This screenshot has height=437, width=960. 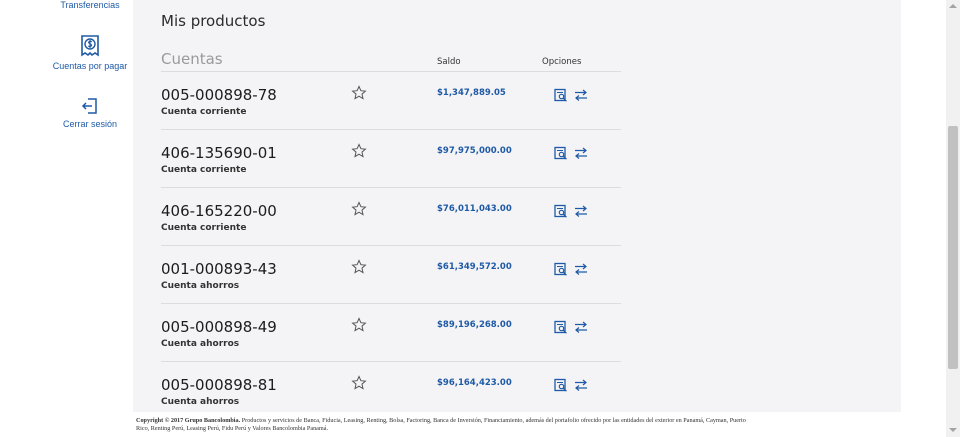 What do you see at coordinates (89, 106) in the screenshot?
I see `logout-icon` at bounding box center [89, 106].